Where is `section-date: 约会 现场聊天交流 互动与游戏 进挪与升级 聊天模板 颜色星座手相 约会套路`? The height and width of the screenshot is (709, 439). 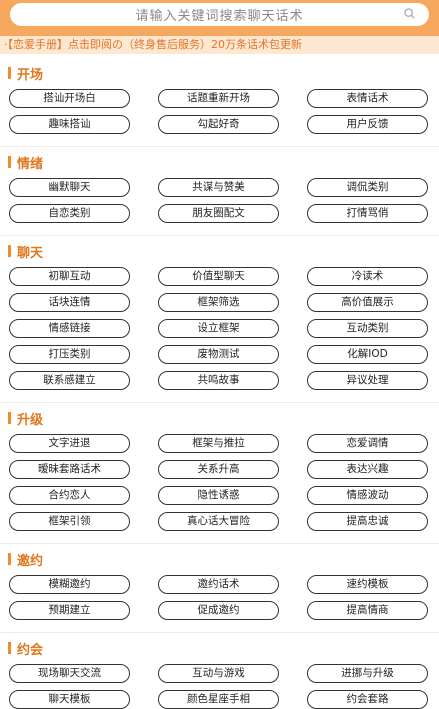
section-date: 约会 现场聊天交流 互动与游戏 进挪与升级 聊天模板 颜色星座手相 约会套路 is located at coordinates (219, 673).